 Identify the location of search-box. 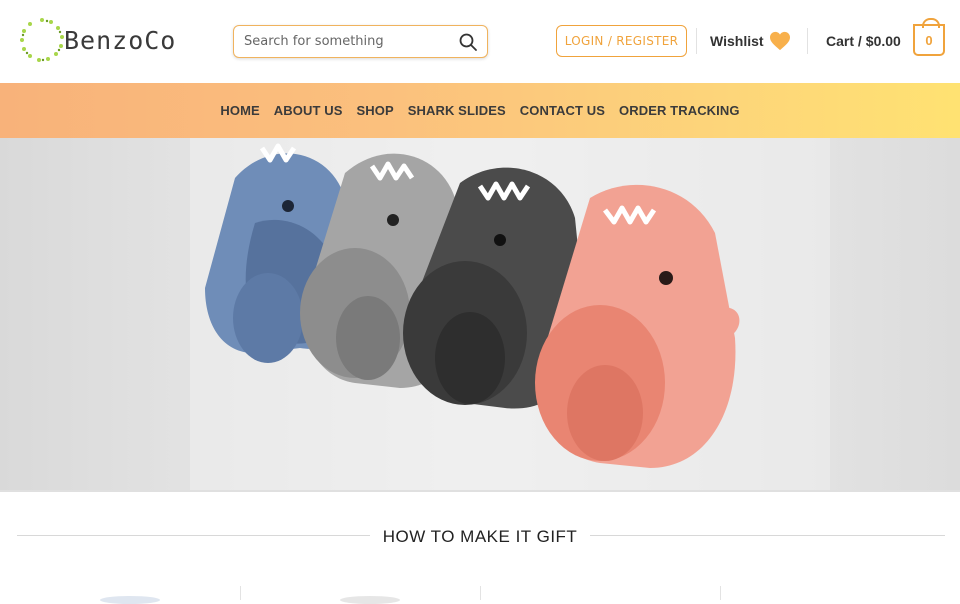
(360, 41).